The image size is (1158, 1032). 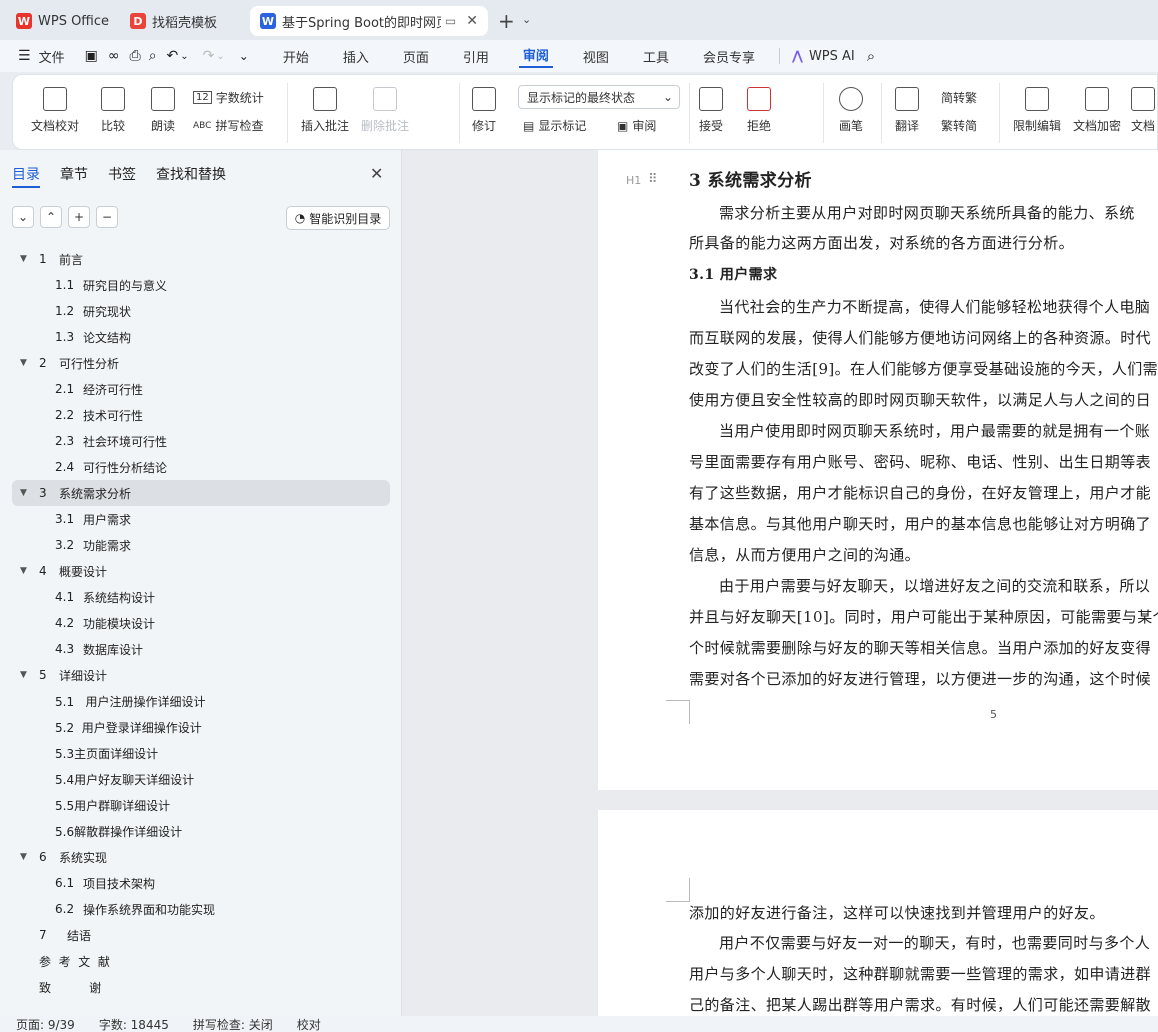 What do you see at coordinates (55, 110) in the screenshot?
I see `doc-check-button: 文档校对` at bounding box center [55, 110].